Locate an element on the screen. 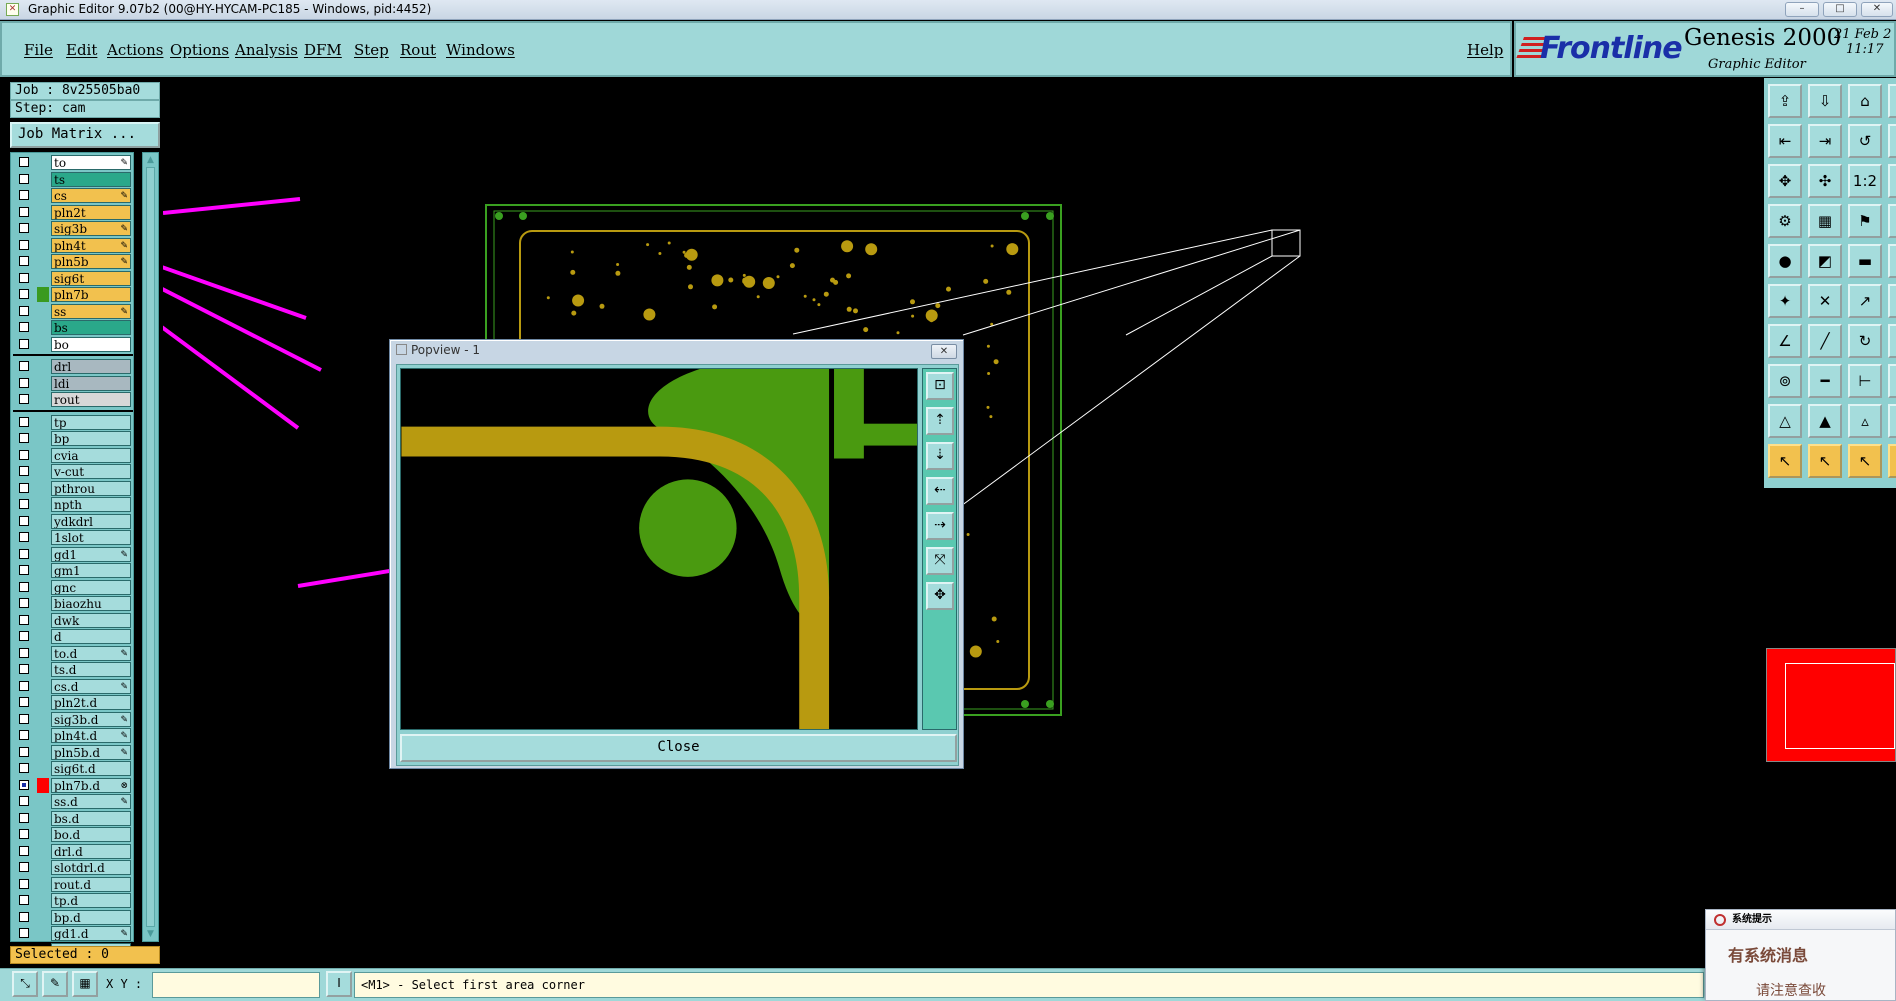 This screenshot has height=1001, width=1896. layer-row-biaozhu: biaozhu is located at coordinates (73, 603).